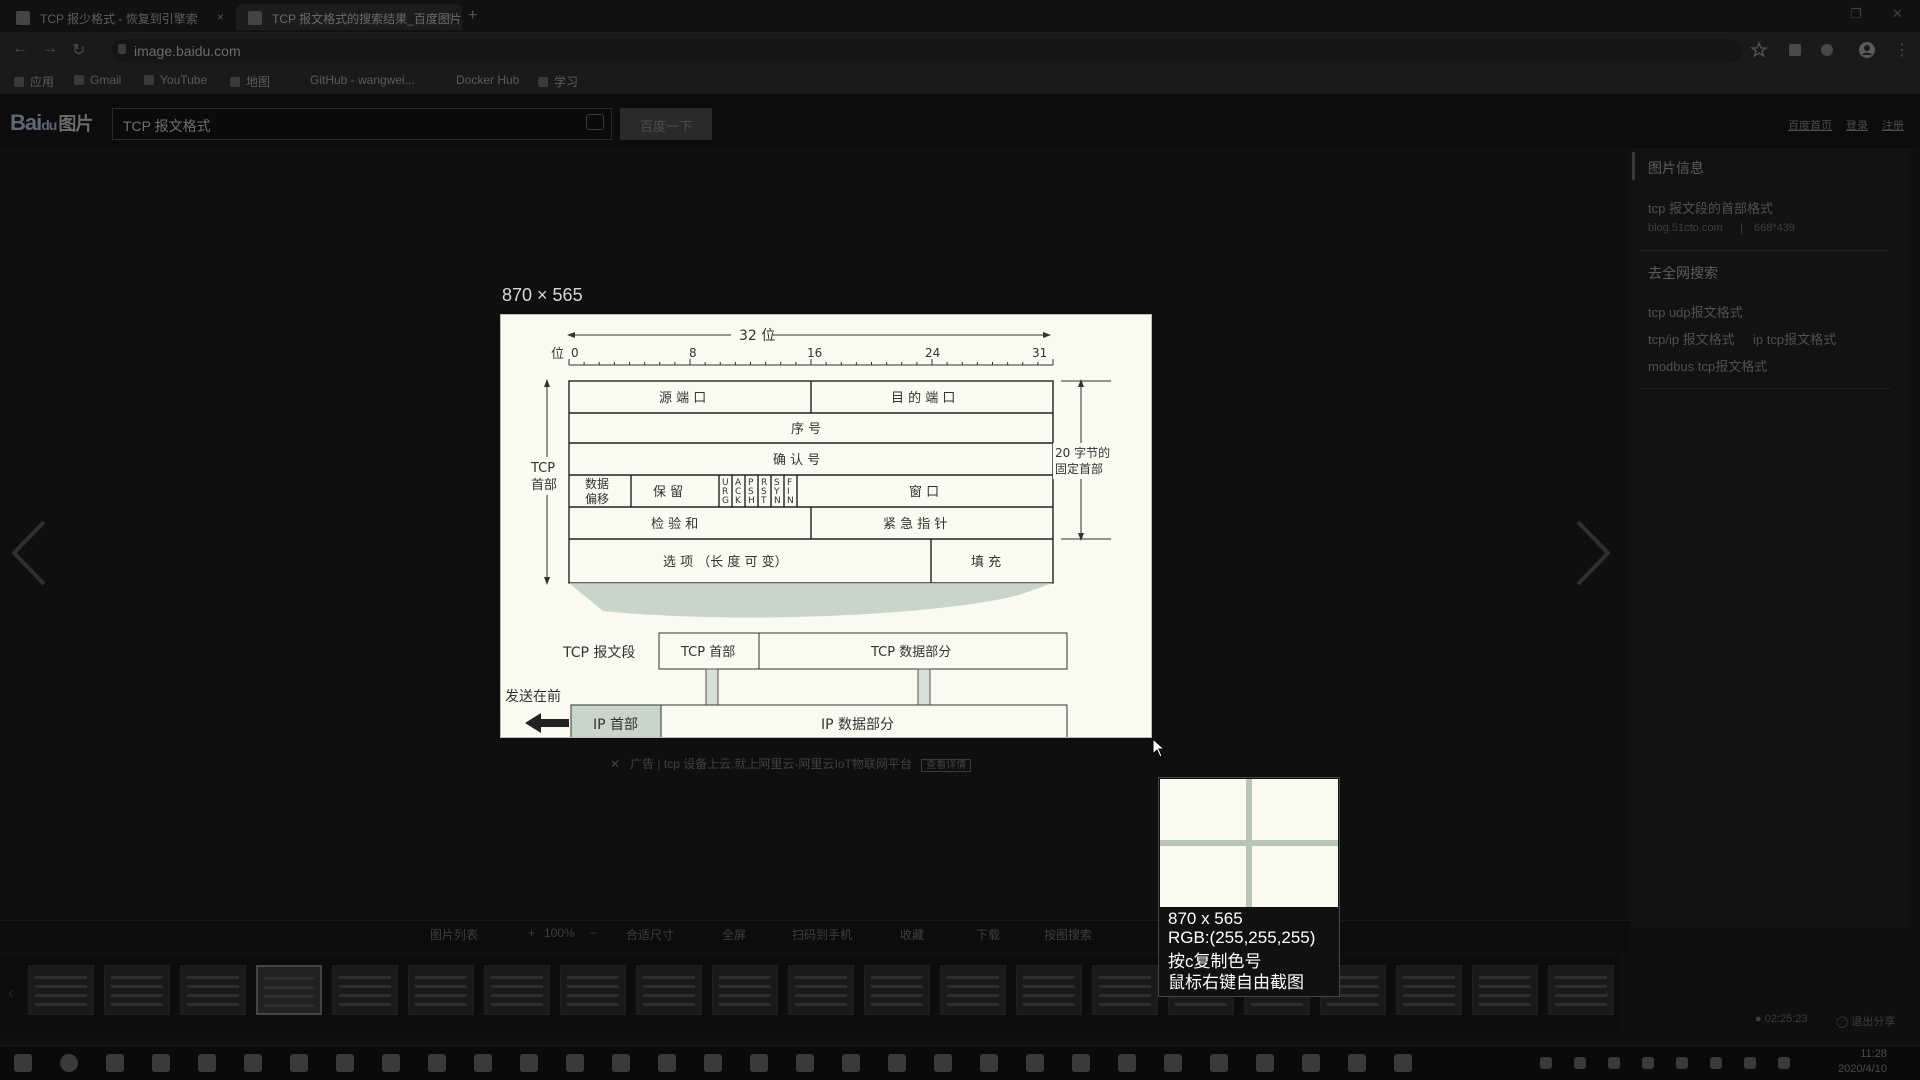 The image size is (1920, 1080). What do you see at coordinates (988, 934) in the screenshot?
I see `download-button: 下载` at bounding box center [988, 934].